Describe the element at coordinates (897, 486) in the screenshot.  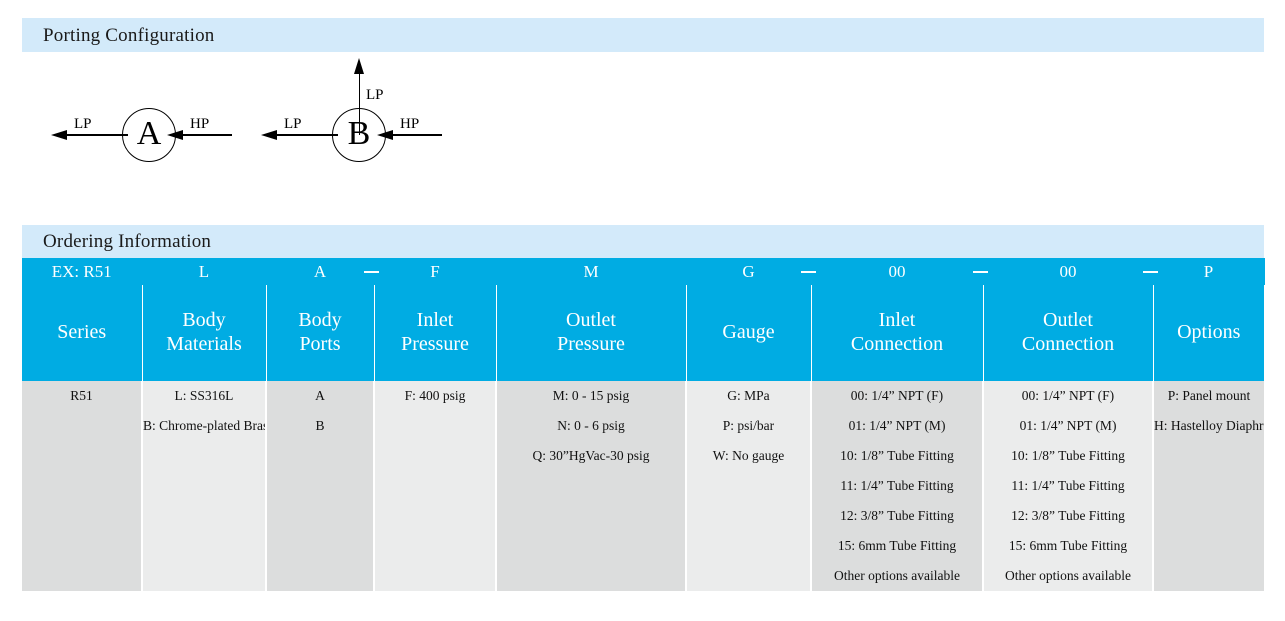
I see `cell-inlet-connection: 11: 1/4” Tube Fitting` at that location.